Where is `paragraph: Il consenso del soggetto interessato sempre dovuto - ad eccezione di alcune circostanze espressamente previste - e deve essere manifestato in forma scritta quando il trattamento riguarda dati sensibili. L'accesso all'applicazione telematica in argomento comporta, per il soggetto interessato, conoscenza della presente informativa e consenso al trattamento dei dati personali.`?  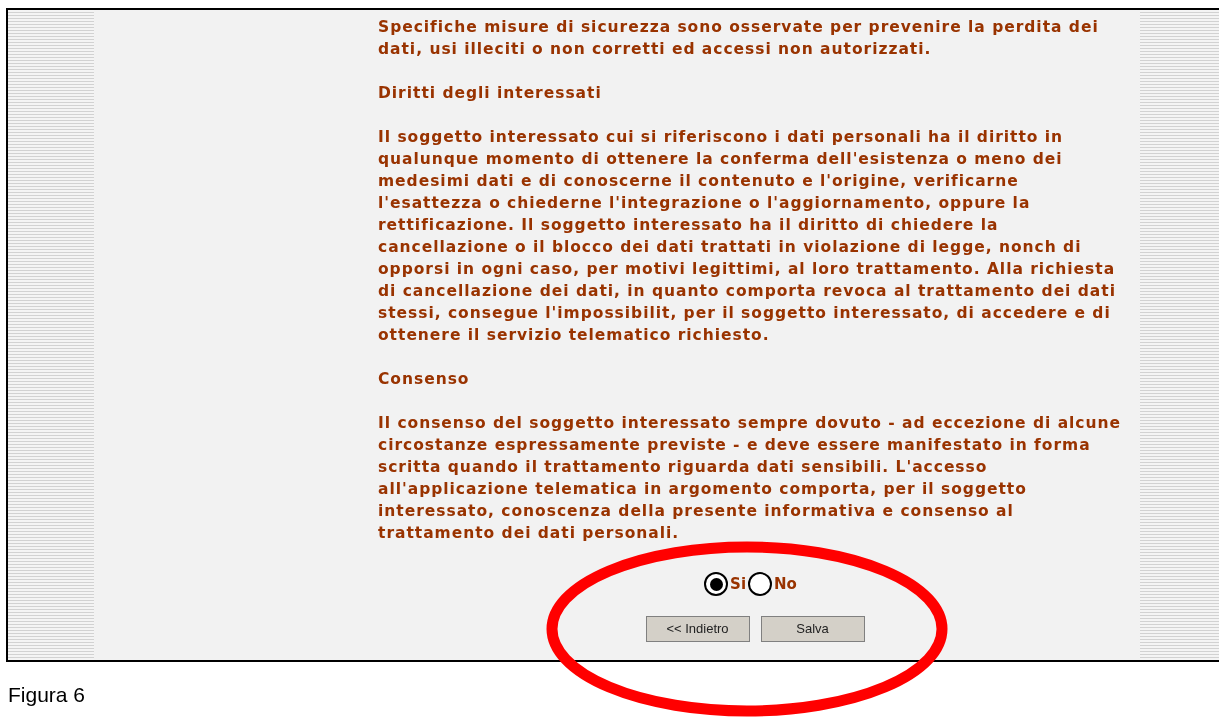
paragraph: Il consenso del soggetto interessato sempre dovuto - ad eccezione di alcune circostanze espressamente previste - e deve essere manifestato in forma scritta quando il trattamento riguarda dati sensibili. L'accesso all'applicazione telematica in argomento comporta, per il soggetto interessato, conoscenza della presente informativa e consenso al trattamento dei dati personali. is located at coordinates (750, 478).